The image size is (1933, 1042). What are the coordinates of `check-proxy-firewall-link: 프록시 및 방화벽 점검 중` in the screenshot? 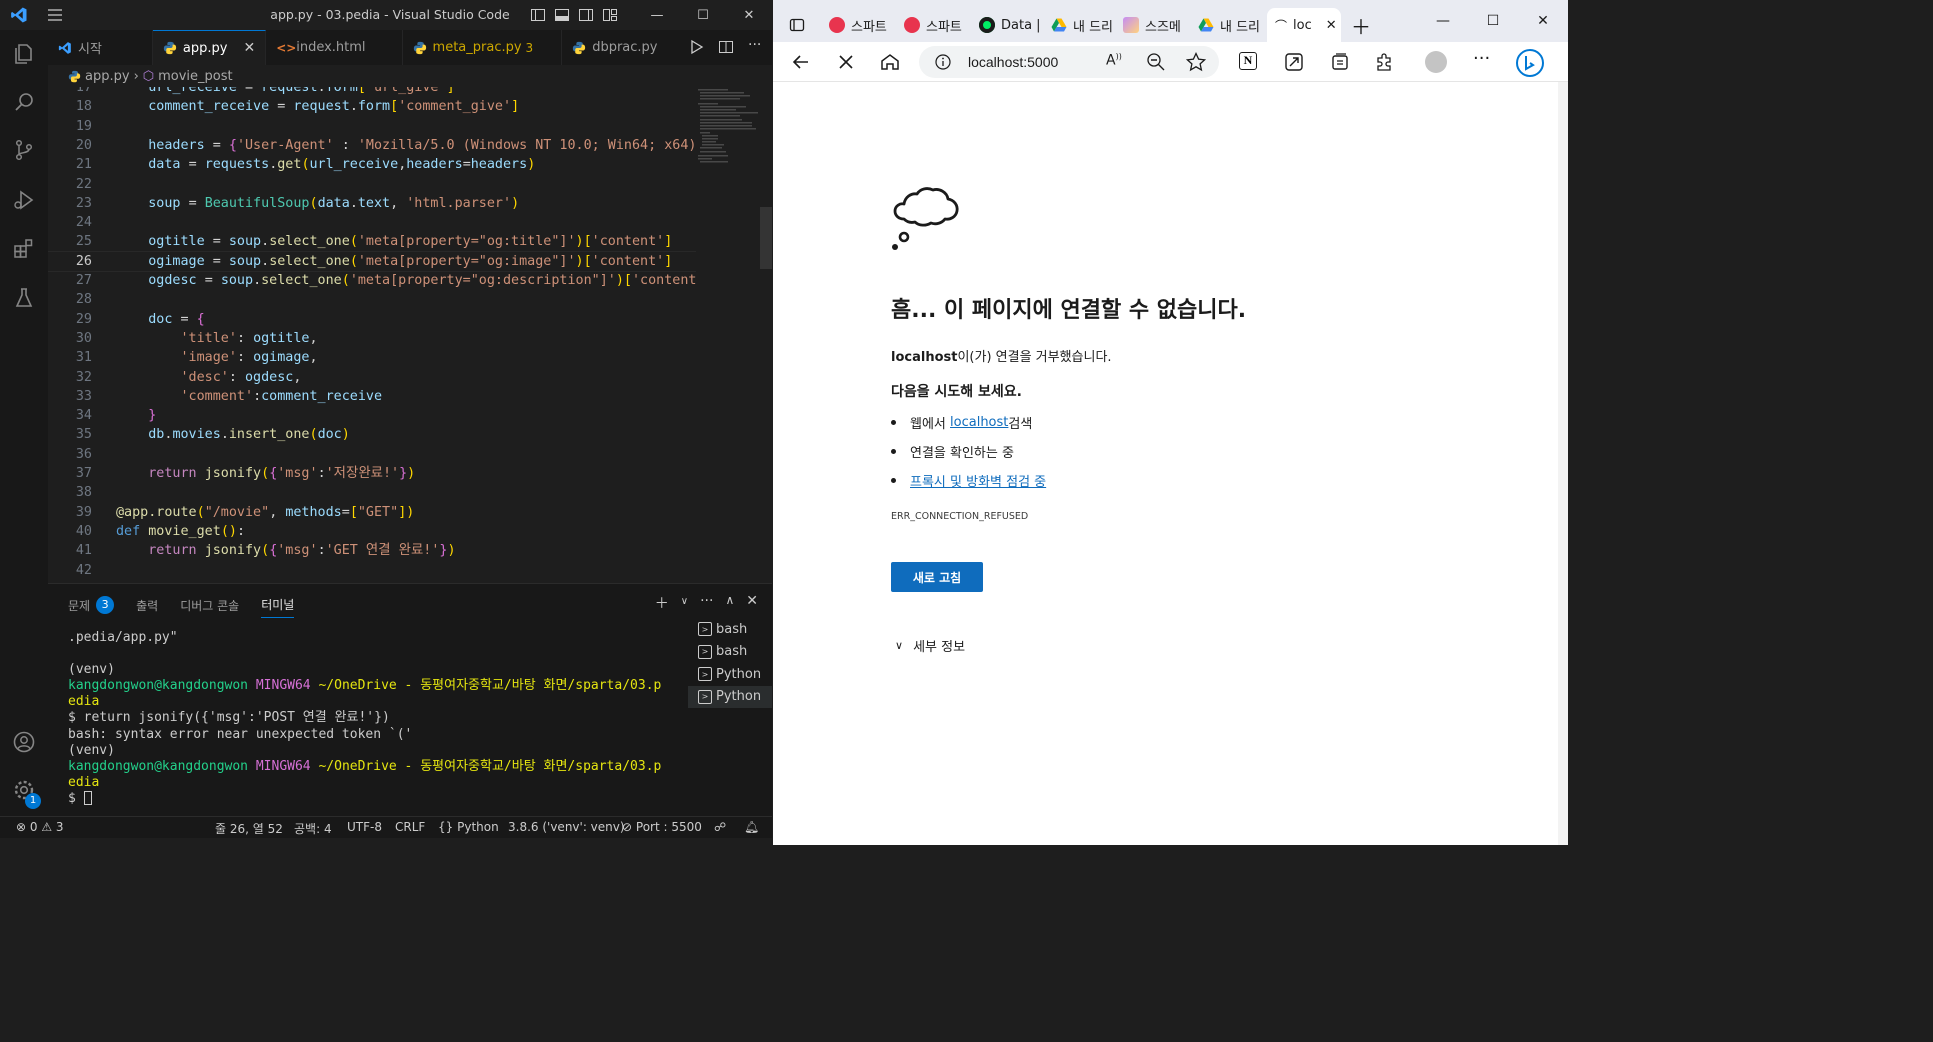 It's located at (978, 480).